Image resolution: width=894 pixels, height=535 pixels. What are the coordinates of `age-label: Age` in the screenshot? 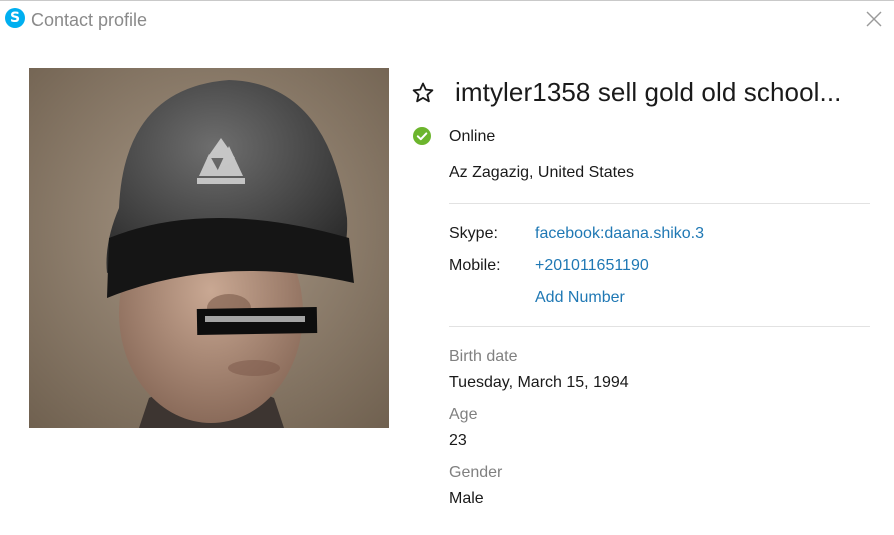 It's located at (463, 414).